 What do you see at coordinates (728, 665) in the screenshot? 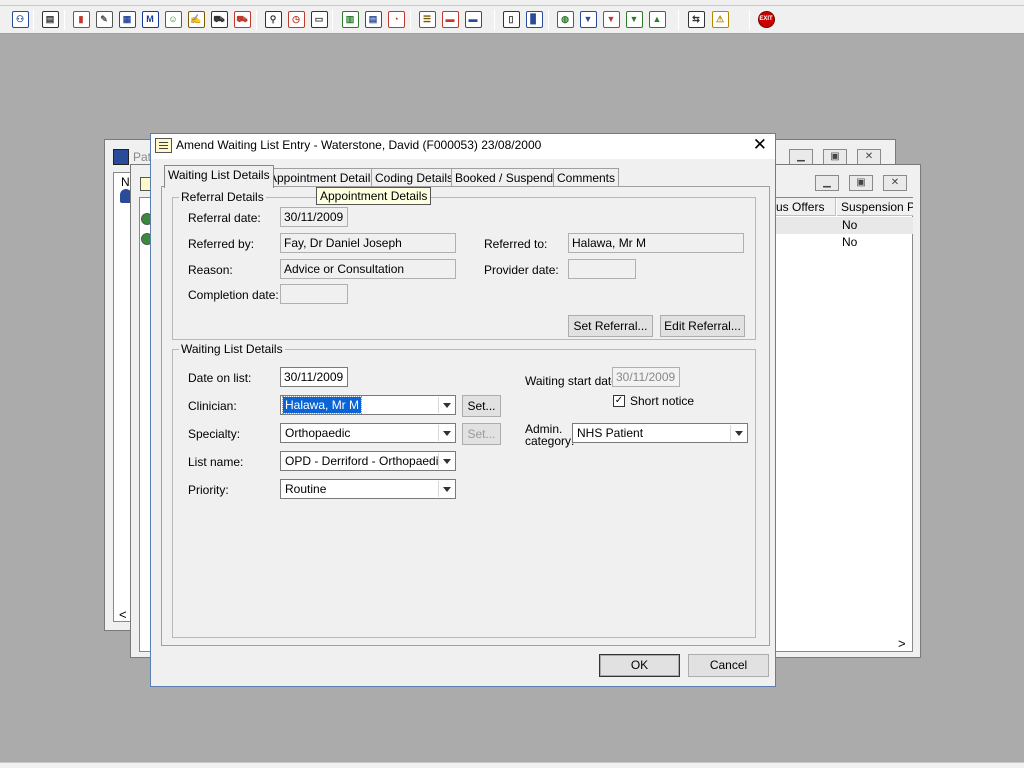
I see `cancel-button: Cancel` at bounding box center [728, 665].